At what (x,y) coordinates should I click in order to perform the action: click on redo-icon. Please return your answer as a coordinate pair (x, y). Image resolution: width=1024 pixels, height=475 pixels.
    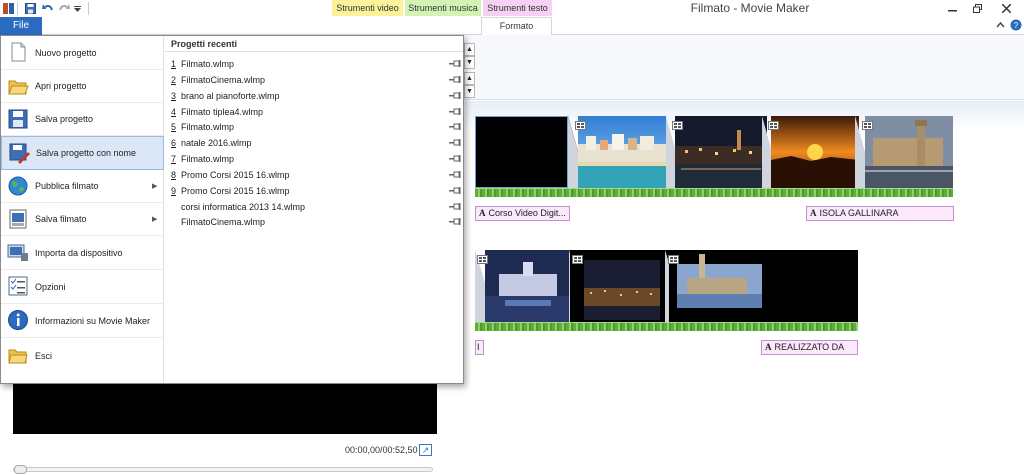
    Looking at the image, I should click on (63, 8).